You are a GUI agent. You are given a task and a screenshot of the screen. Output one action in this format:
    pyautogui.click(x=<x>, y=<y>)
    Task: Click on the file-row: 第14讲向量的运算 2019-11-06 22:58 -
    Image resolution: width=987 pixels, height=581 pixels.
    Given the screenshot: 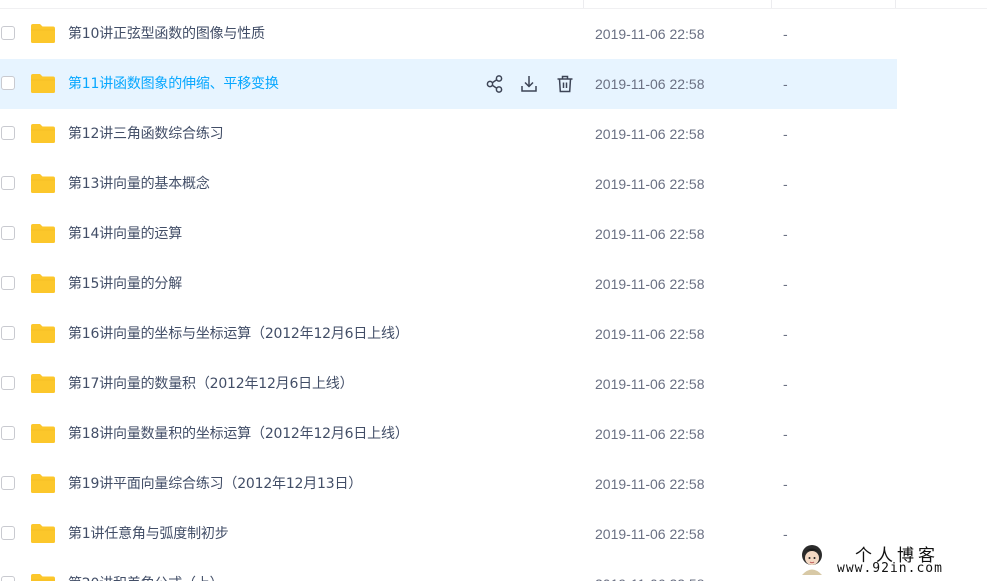 What is the action you would take?
    pyautogui.click(x=448, y=234)
    